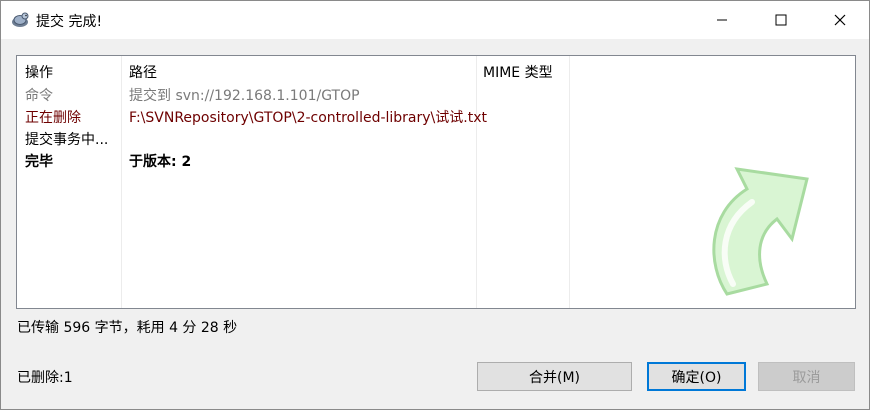 This screenshot has width=870, height=410. Describe the element at coordinates (806, 376) in the screenshot. I see `cancel-button: 取消` at that location.